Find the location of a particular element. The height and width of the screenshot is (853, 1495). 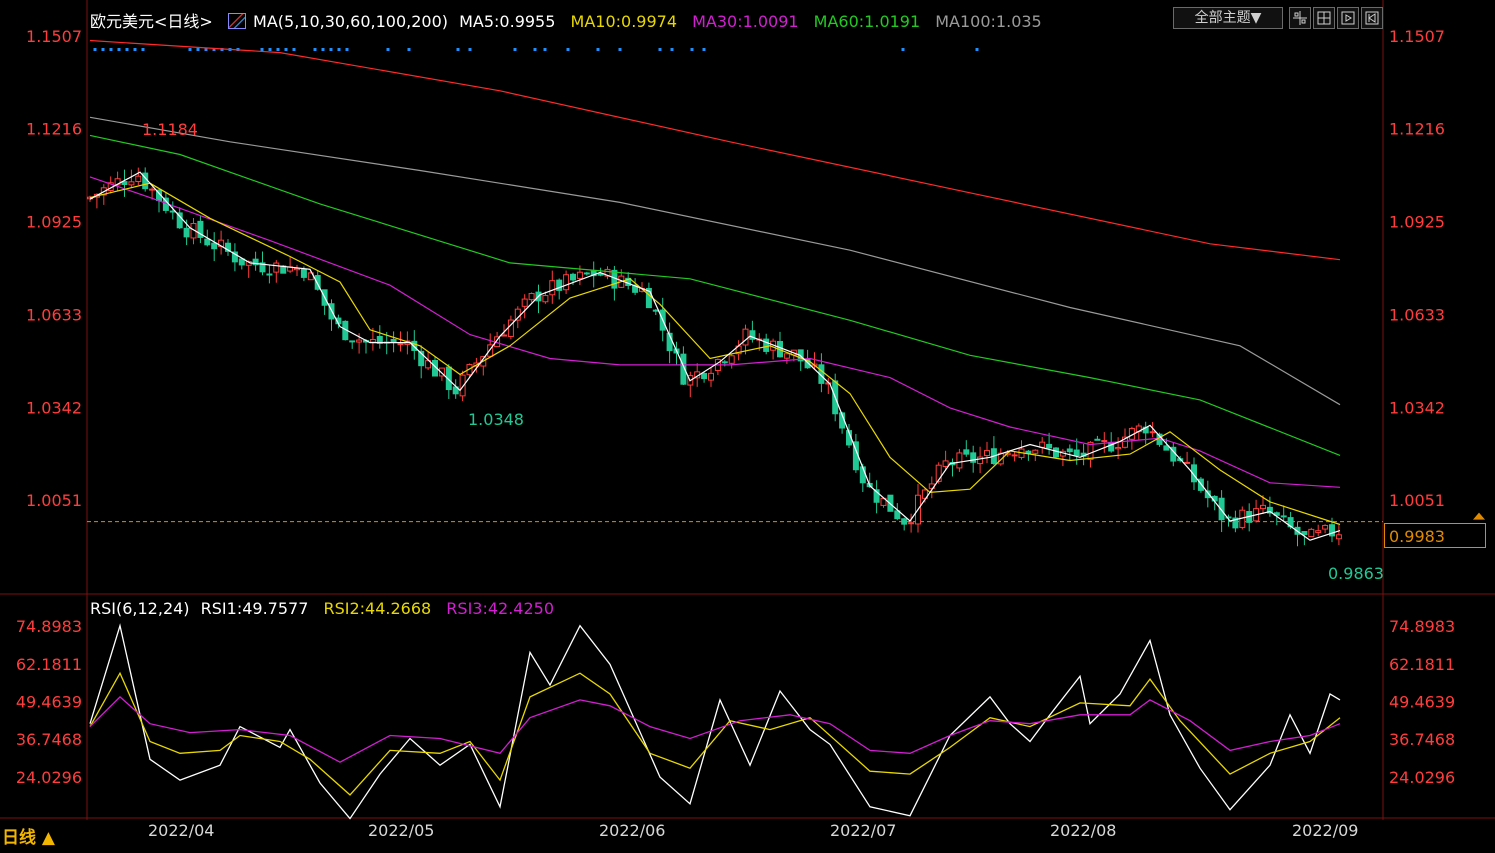

price-tick-right: 1.0633 is located at coordinates (1417, 315).